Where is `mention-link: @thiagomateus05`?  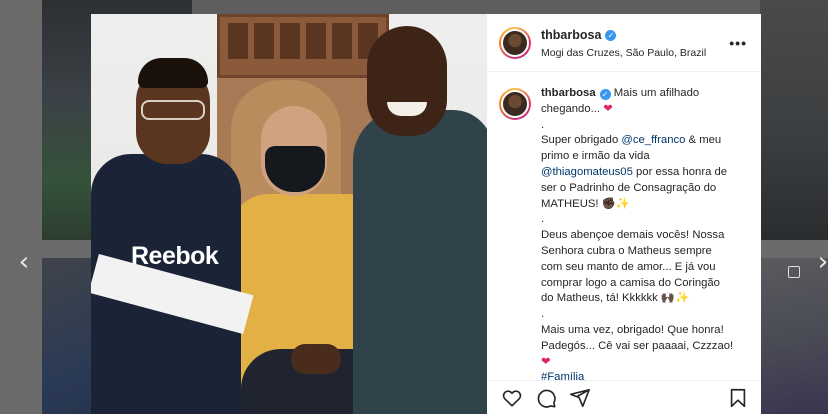
mention-link: @thiagomateus05 is located at coordinates (587, 172).